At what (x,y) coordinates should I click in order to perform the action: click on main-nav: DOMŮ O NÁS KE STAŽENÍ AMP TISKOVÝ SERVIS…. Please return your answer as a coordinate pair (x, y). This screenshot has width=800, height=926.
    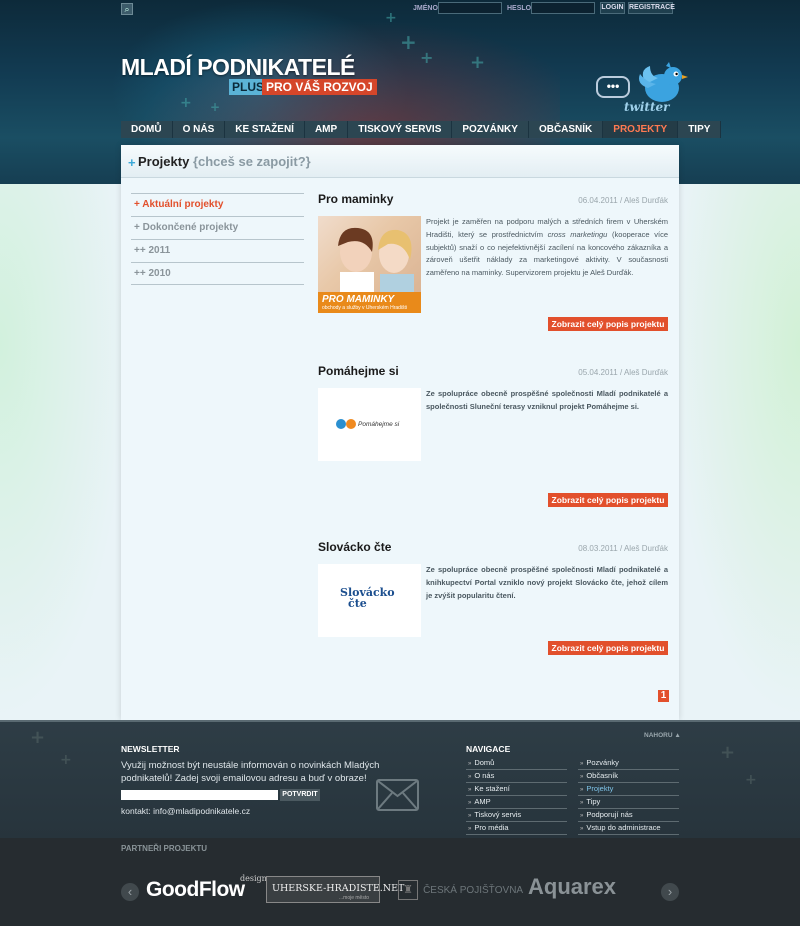
    Looking at the image, I should click on (421, 129).